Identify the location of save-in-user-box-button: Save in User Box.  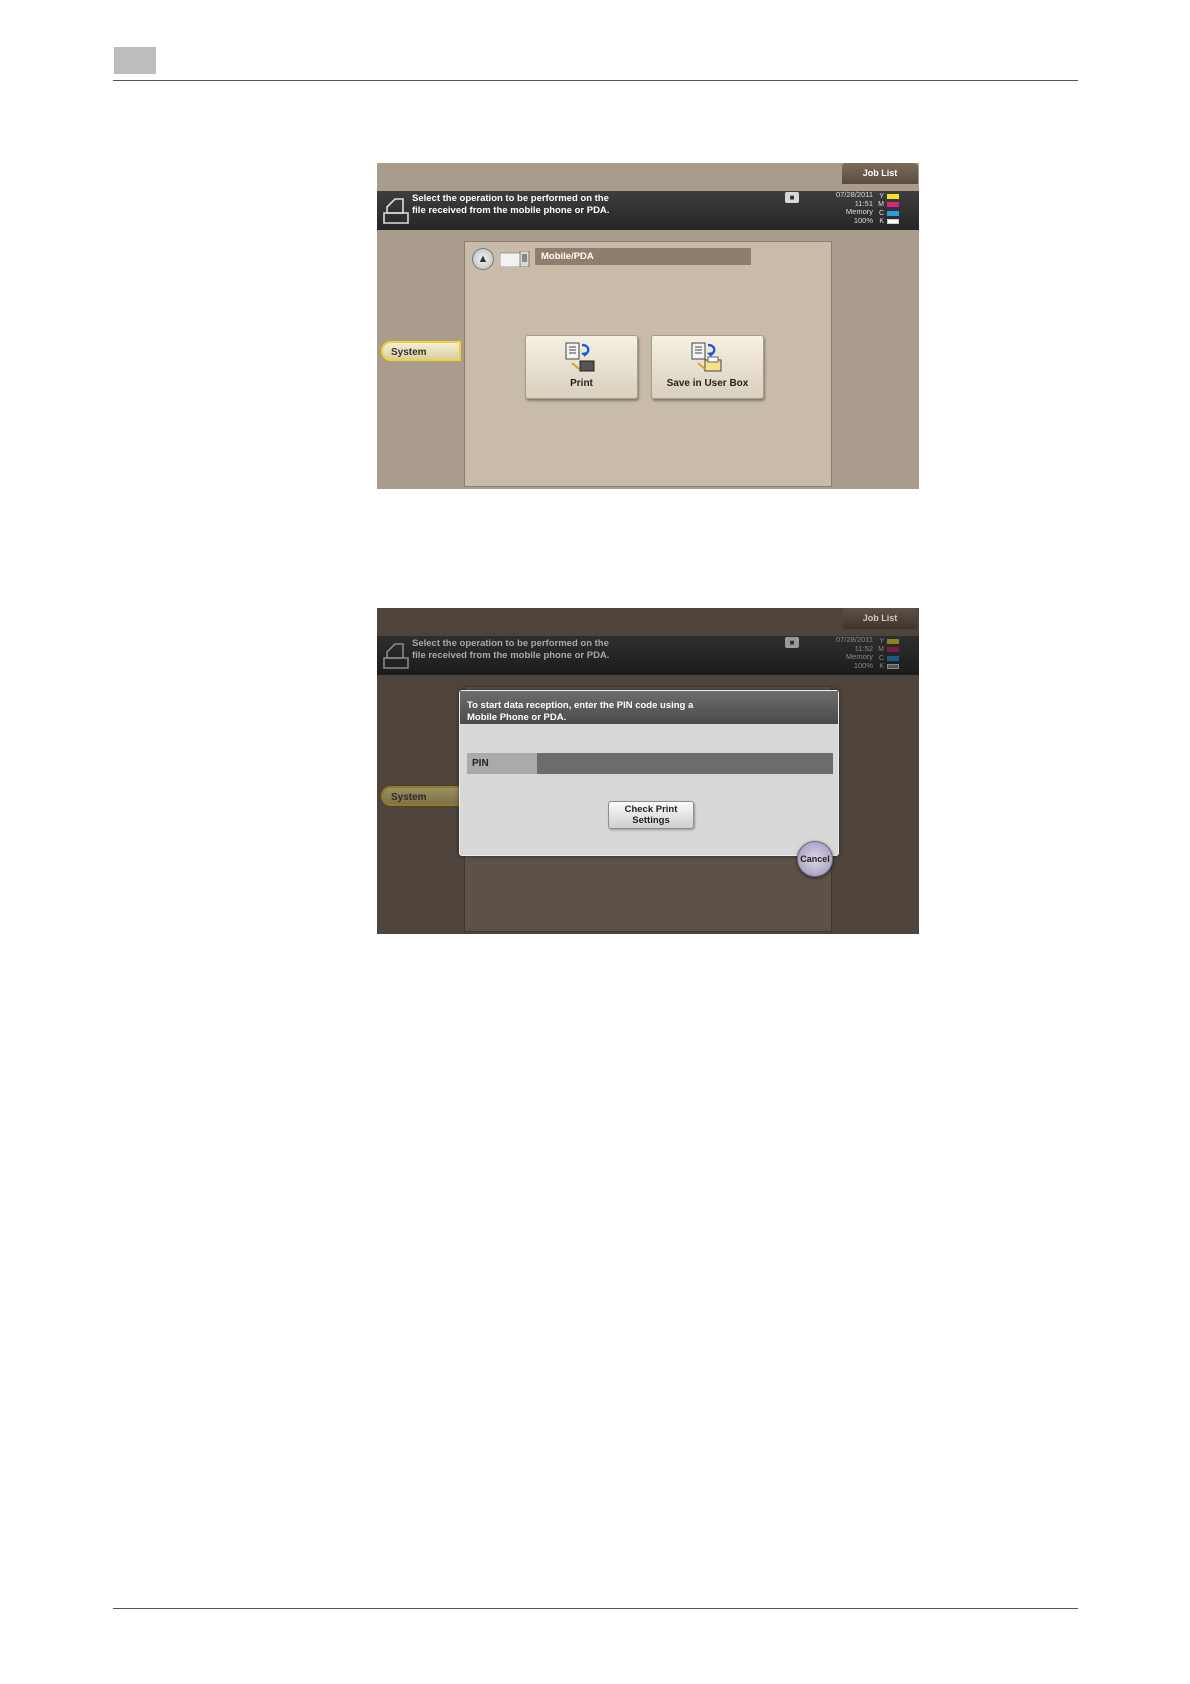
(707, 367).